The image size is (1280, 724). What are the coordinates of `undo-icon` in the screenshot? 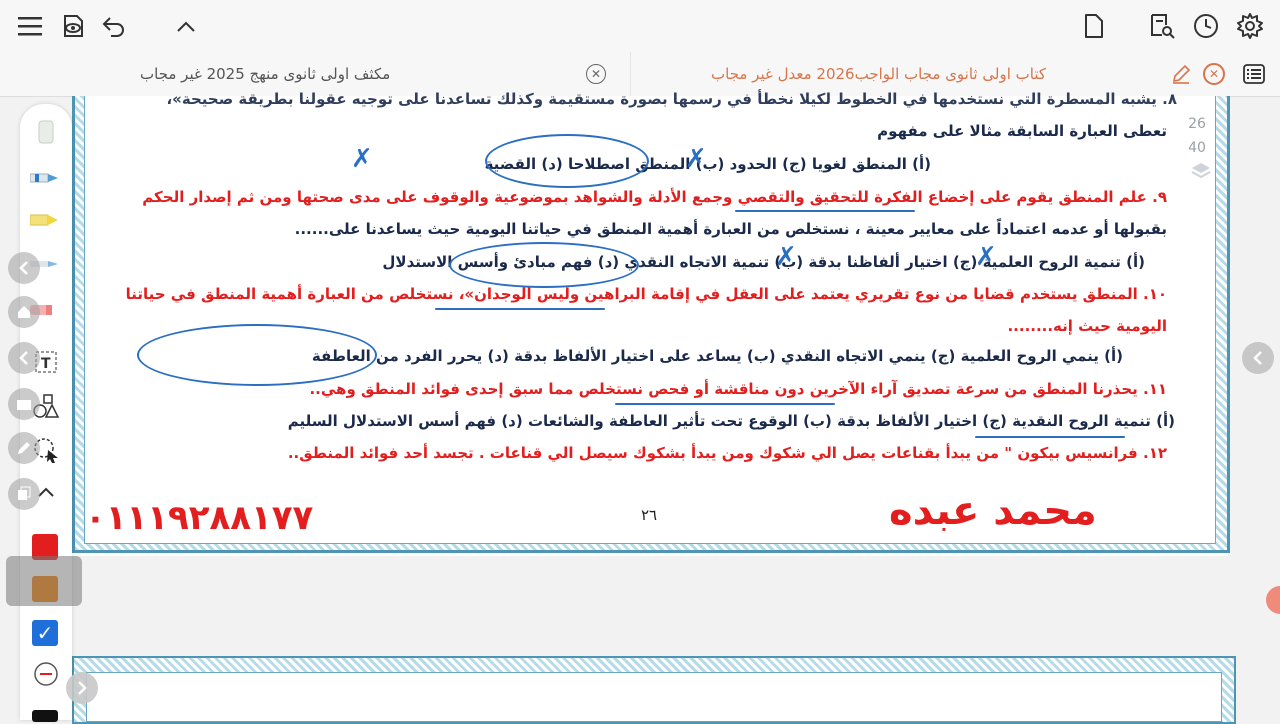 It's located at (114, 26).